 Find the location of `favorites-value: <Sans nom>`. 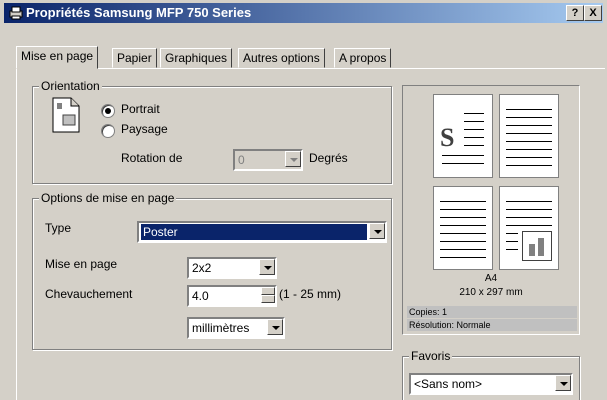

favorites-value: <Sans nom> is located at coordinates (448, 384).